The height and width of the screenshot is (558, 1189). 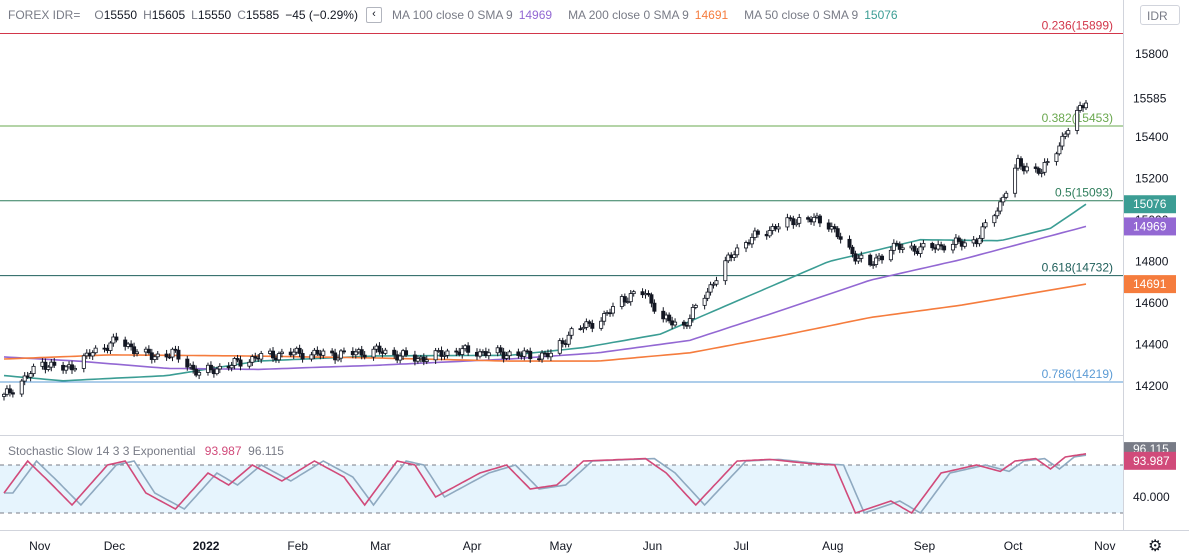 What do you see at coordinates (297, 546) in the screenshot?
I see `time-tick-label: Feb` at bounding box center [297, 546].